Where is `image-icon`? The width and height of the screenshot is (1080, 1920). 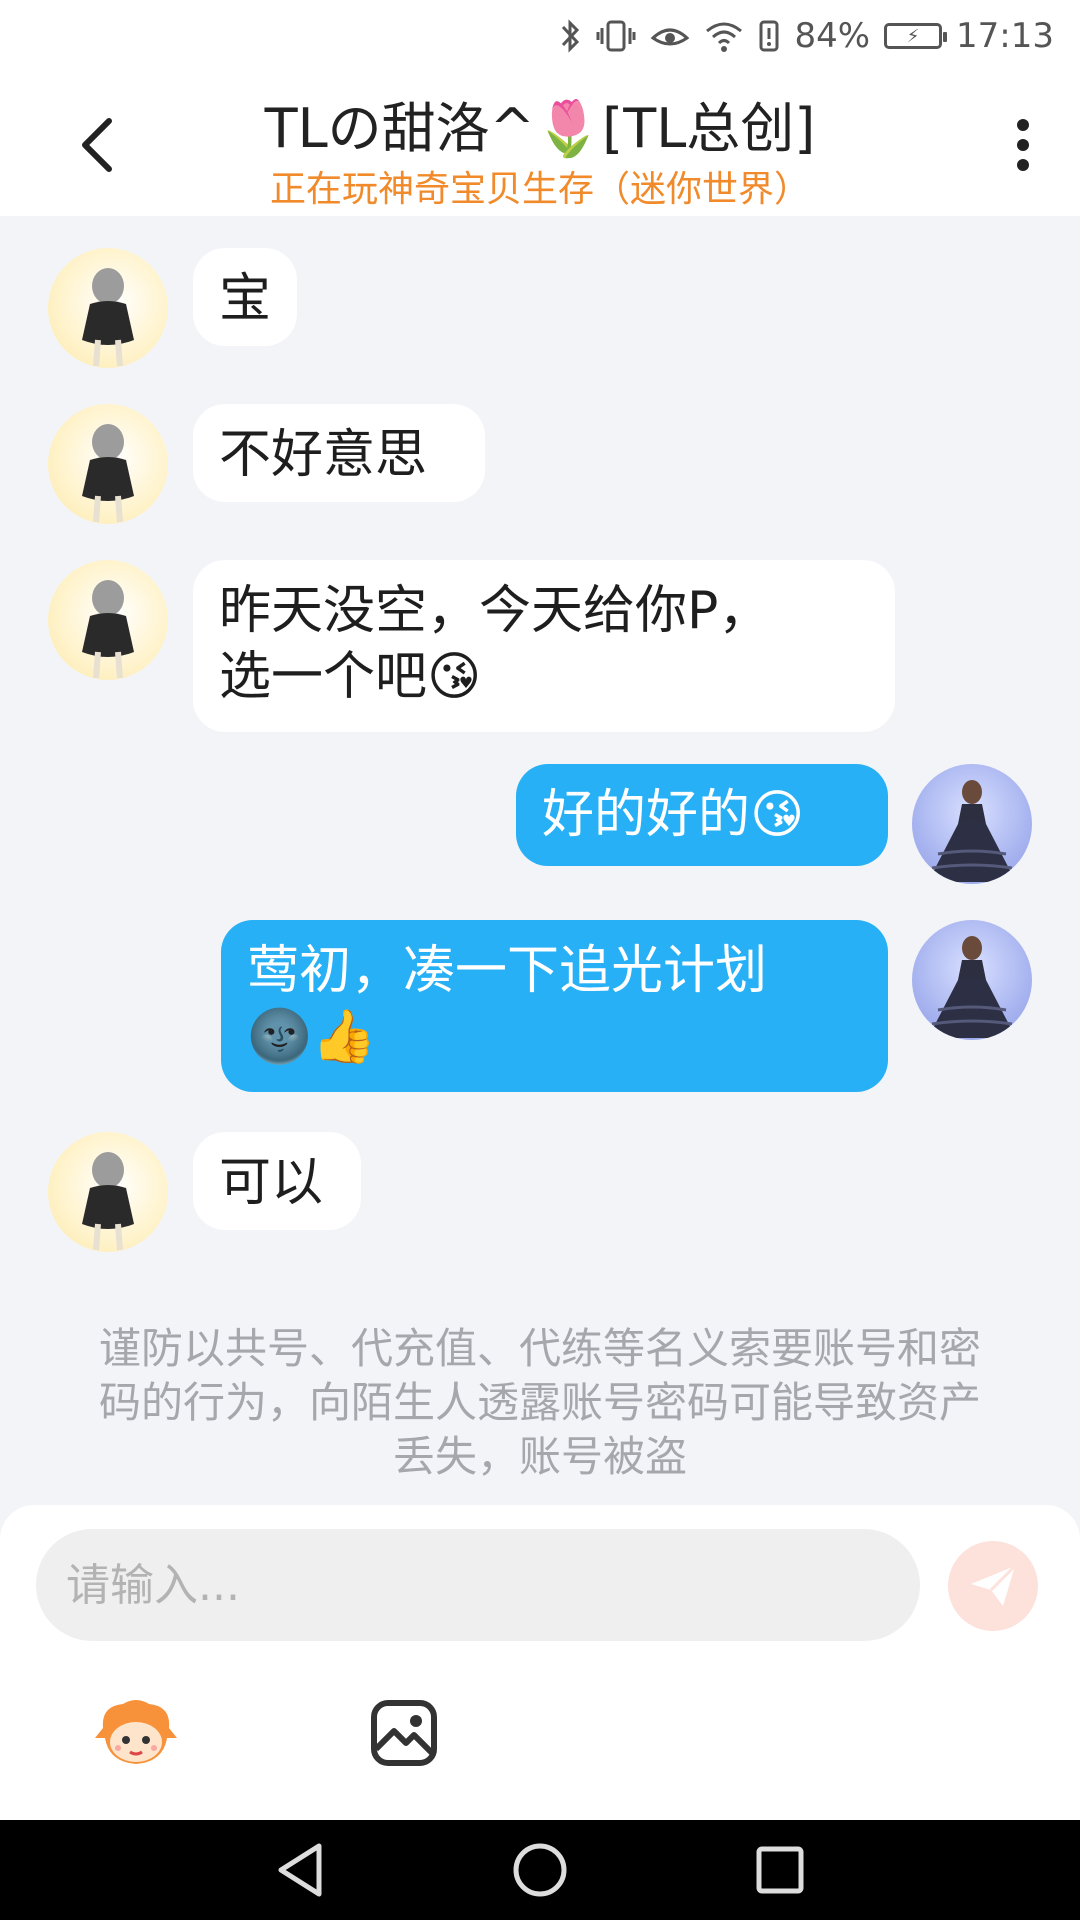 image-icon is located at coordinates (404, 1733).